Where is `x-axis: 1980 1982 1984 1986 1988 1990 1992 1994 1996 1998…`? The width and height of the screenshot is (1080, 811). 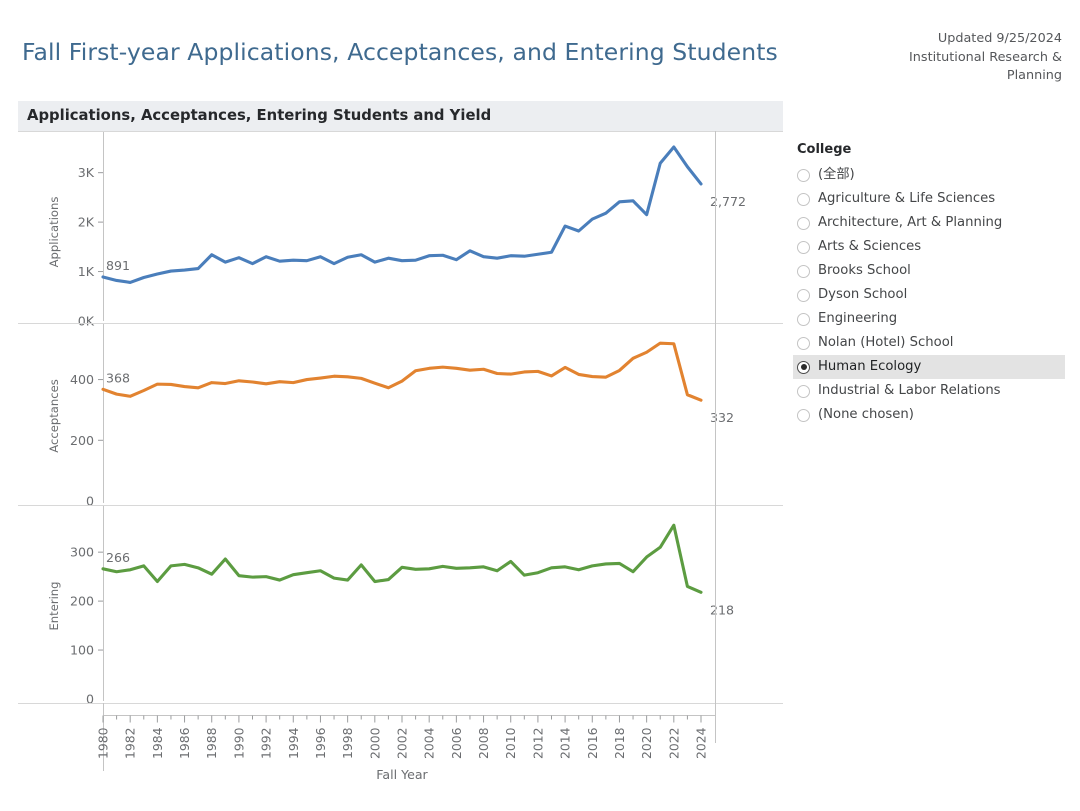
x-axis: 1980 1982 1984 1986 1988 1990 1992 1994 1996 1998… is located at coordinates (405, 742).